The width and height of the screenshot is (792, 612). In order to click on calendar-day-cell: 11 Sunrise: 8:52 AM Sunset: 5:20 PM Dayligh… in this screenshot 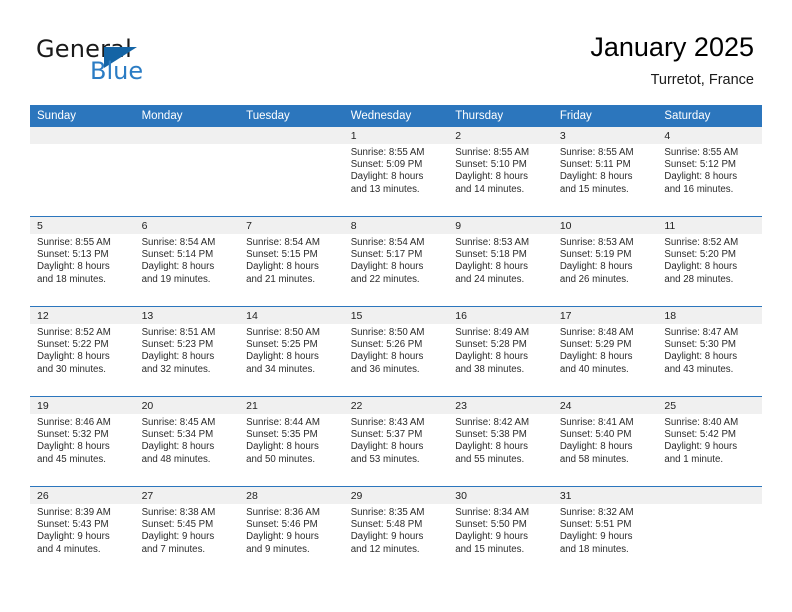, I will do `click(709, 261)`.